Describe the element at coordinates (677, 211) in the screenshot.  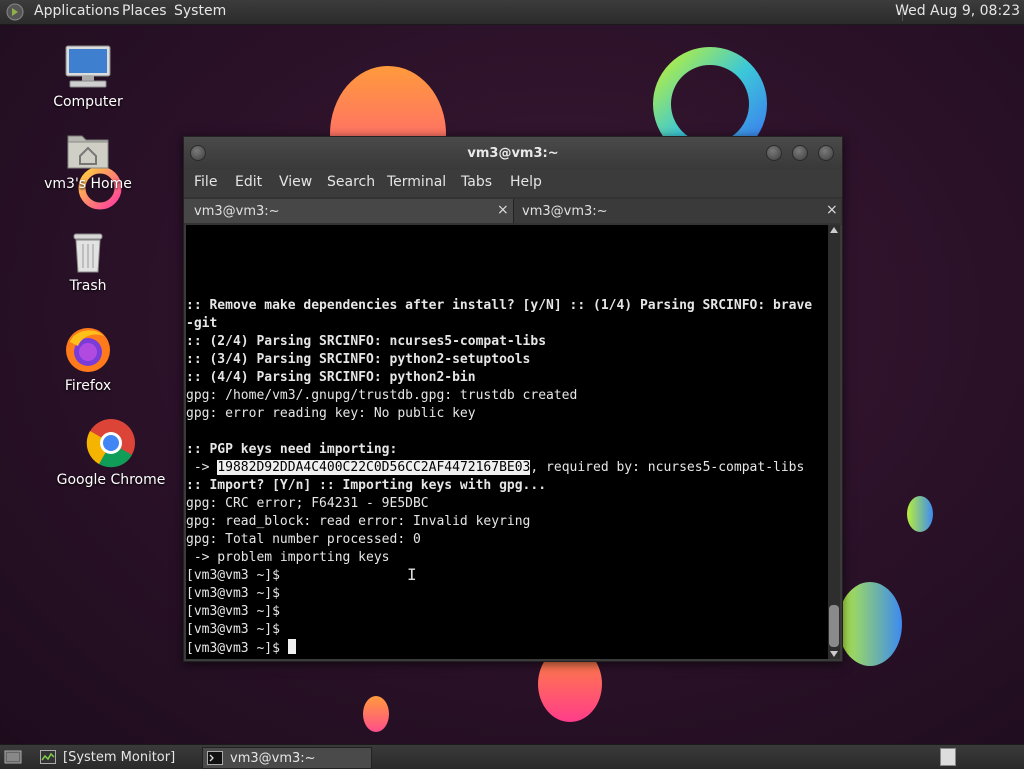
I see `tab-2: vm3@vm3:~ ×` at that location.